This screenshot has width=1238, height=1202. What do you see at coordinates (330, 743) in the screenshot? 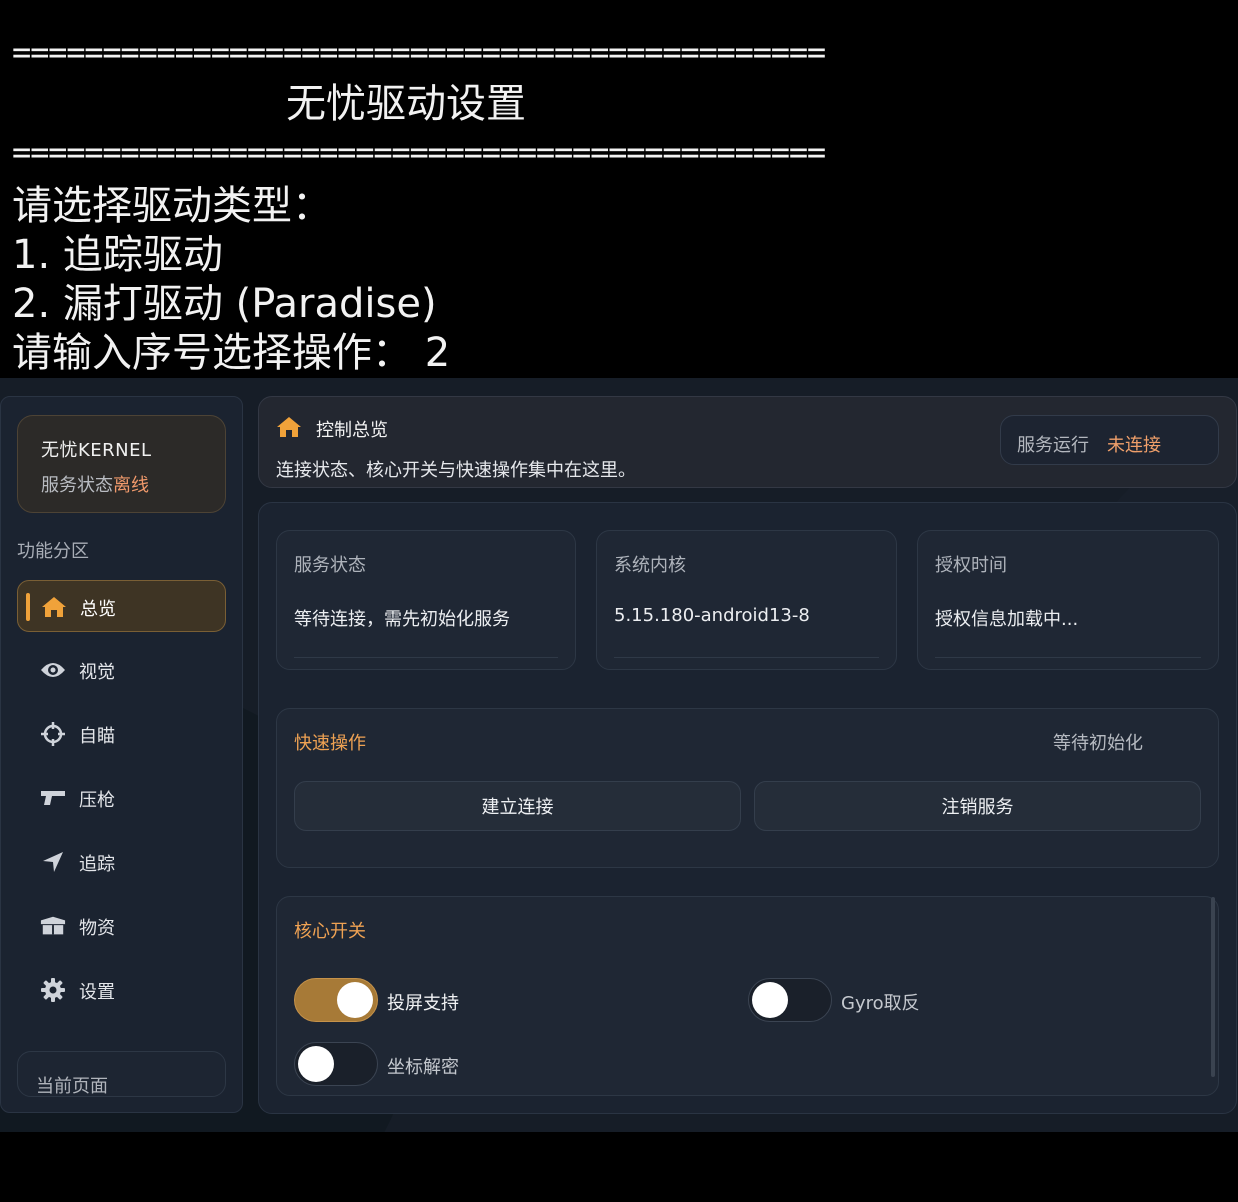
I see `quick-actions-title: 快速操作` at bounding box center [330, 743].